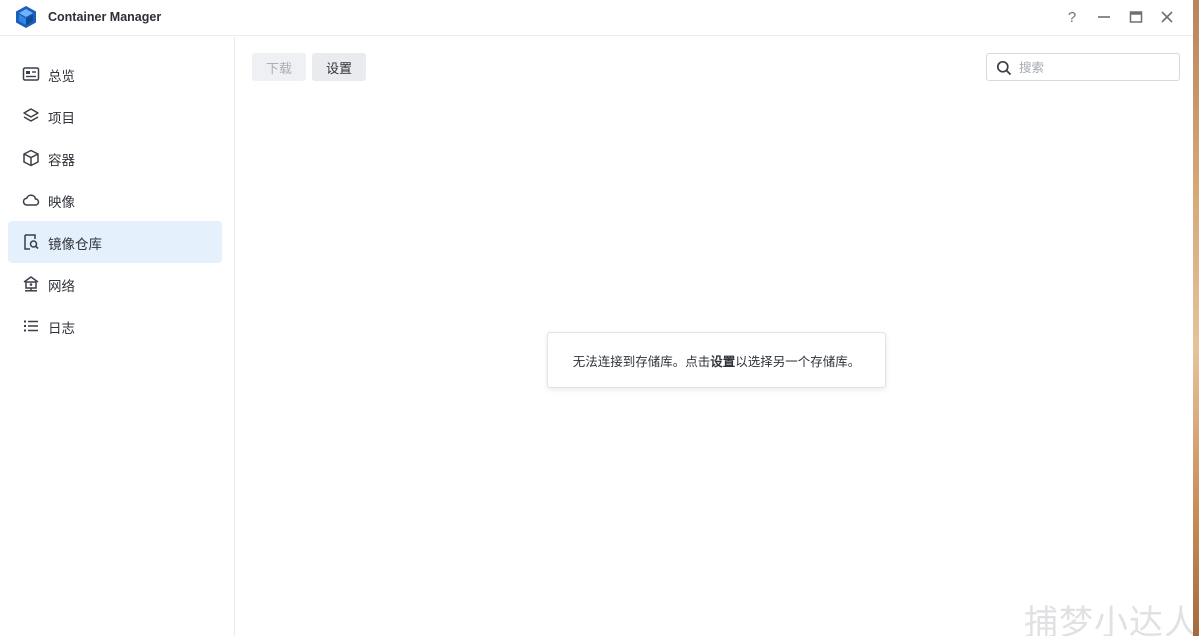  Describe the element at coordinates (31, 200) in the screenshot. I see `cloud-icon` at that location.